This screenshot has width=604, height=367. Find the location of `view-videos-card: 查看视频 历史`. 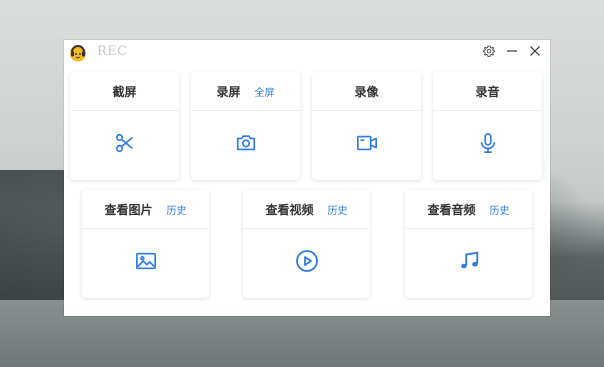

view-videos-card: 查看视频 历史 is located at coordinates (306, 244).